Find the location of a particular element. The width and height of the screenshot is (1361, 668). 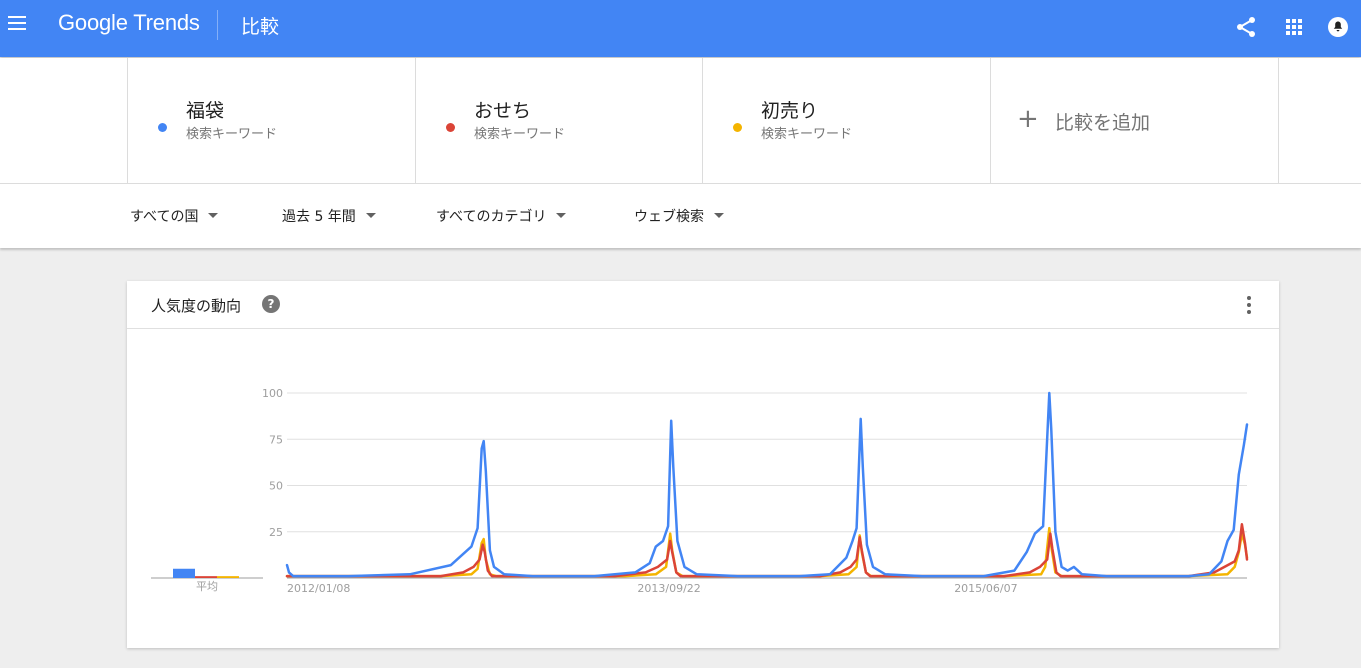

term-name: 初売り is located at coordinates (790, 111).